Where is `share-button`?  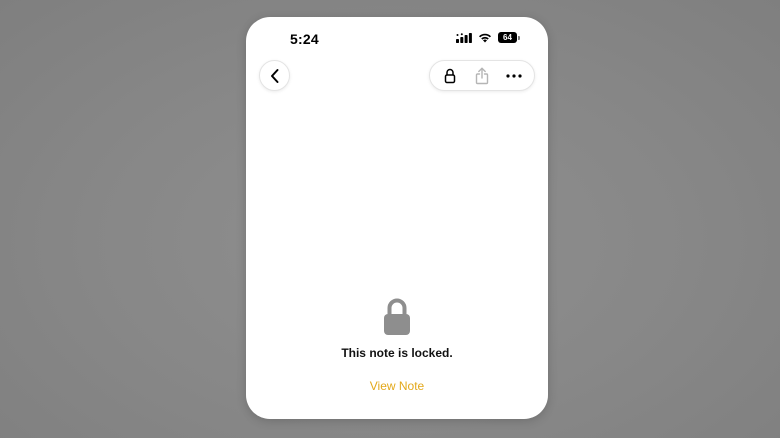 share-button is located at coordinates (482, 76).